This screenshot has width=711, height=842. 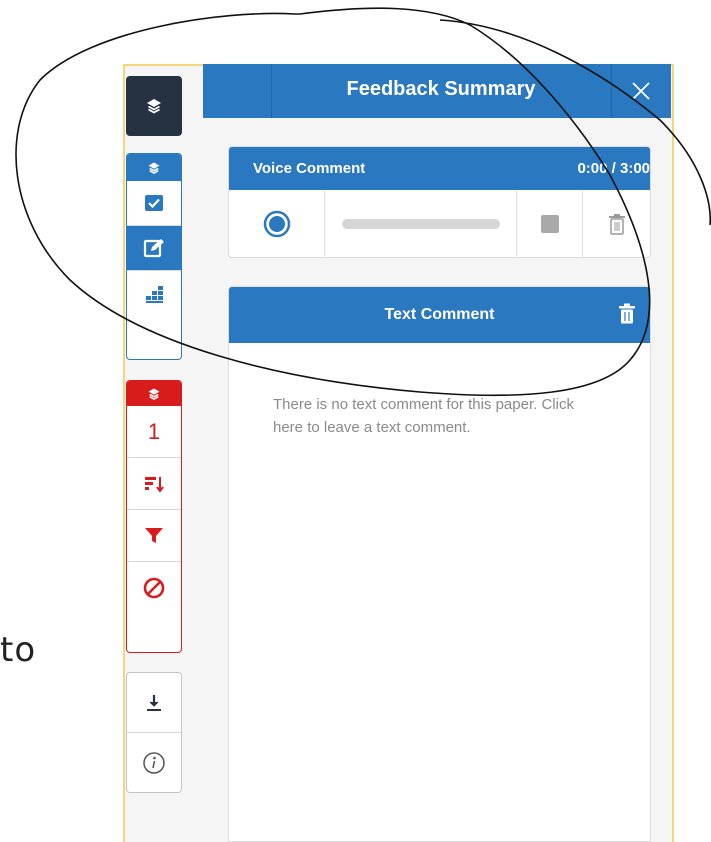 I want to click on rubric-grid-icon, so click(x=154, y=294).